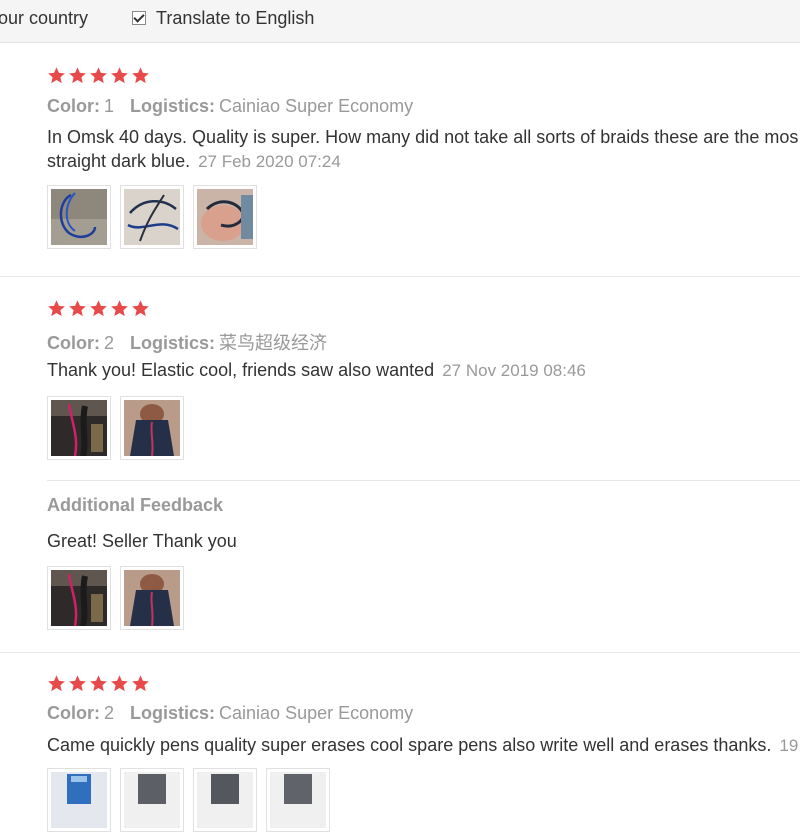 The width and height of the screenshot is (800, 834). I want to click on rating-stars, so click(99, 684).